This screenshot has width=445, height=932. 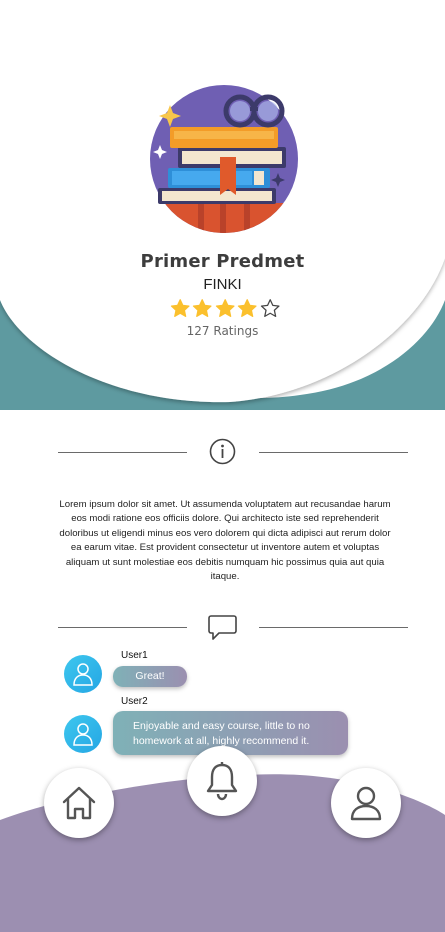 I want to click on home-button, so click(x=79, y=803).